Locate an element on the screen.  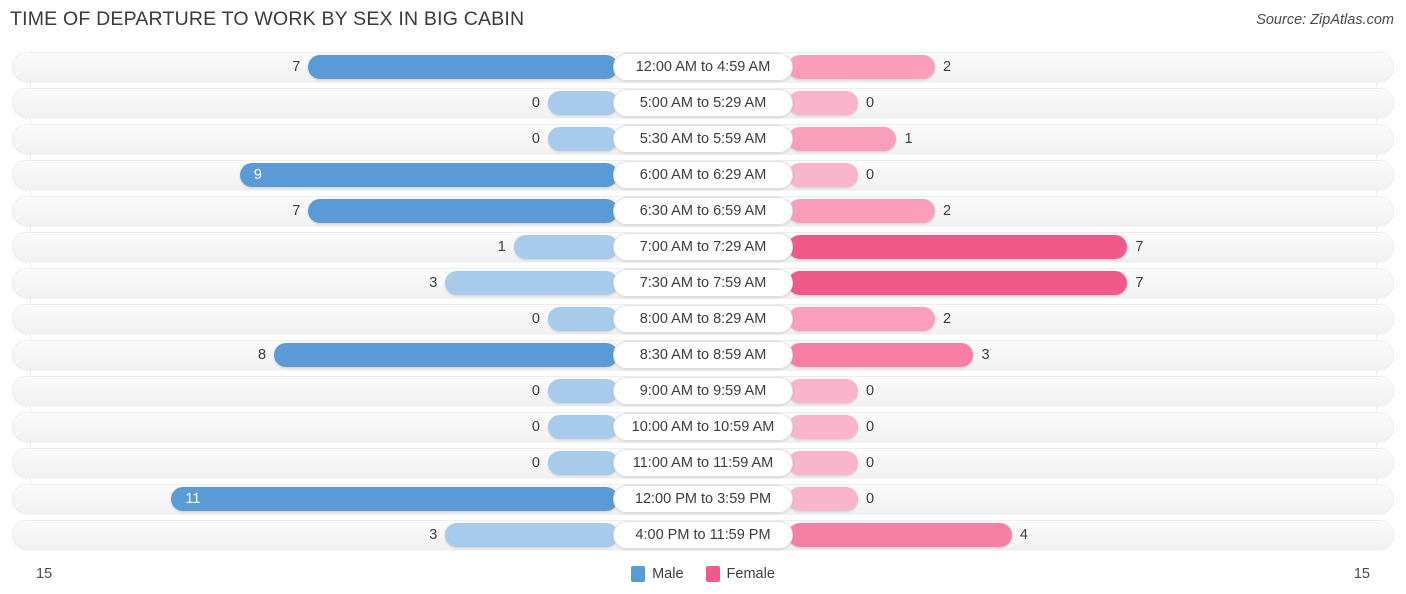
chart-row: 11 0 12:00 PM to 3:59 PM is located at coordinates (703, 499).